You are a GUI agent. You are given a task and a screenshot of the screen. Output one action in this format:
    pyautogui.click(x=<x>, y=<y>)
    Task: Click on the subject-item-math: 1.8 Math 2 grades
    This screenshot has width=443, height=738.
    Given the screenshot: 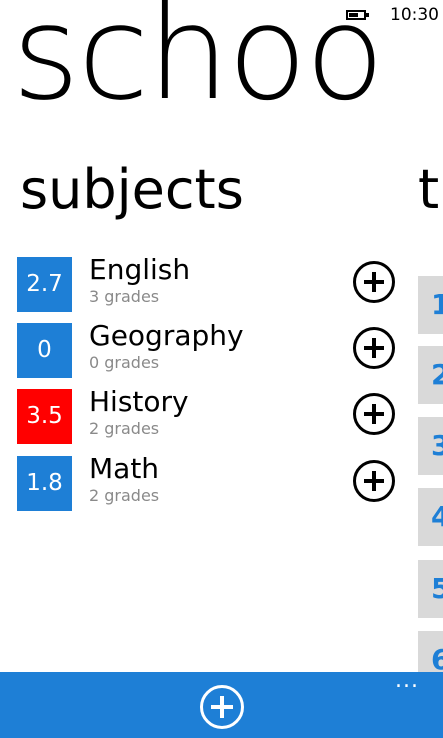 What is the action you would take?
    pyautogui.click(x=212, y=481)
    